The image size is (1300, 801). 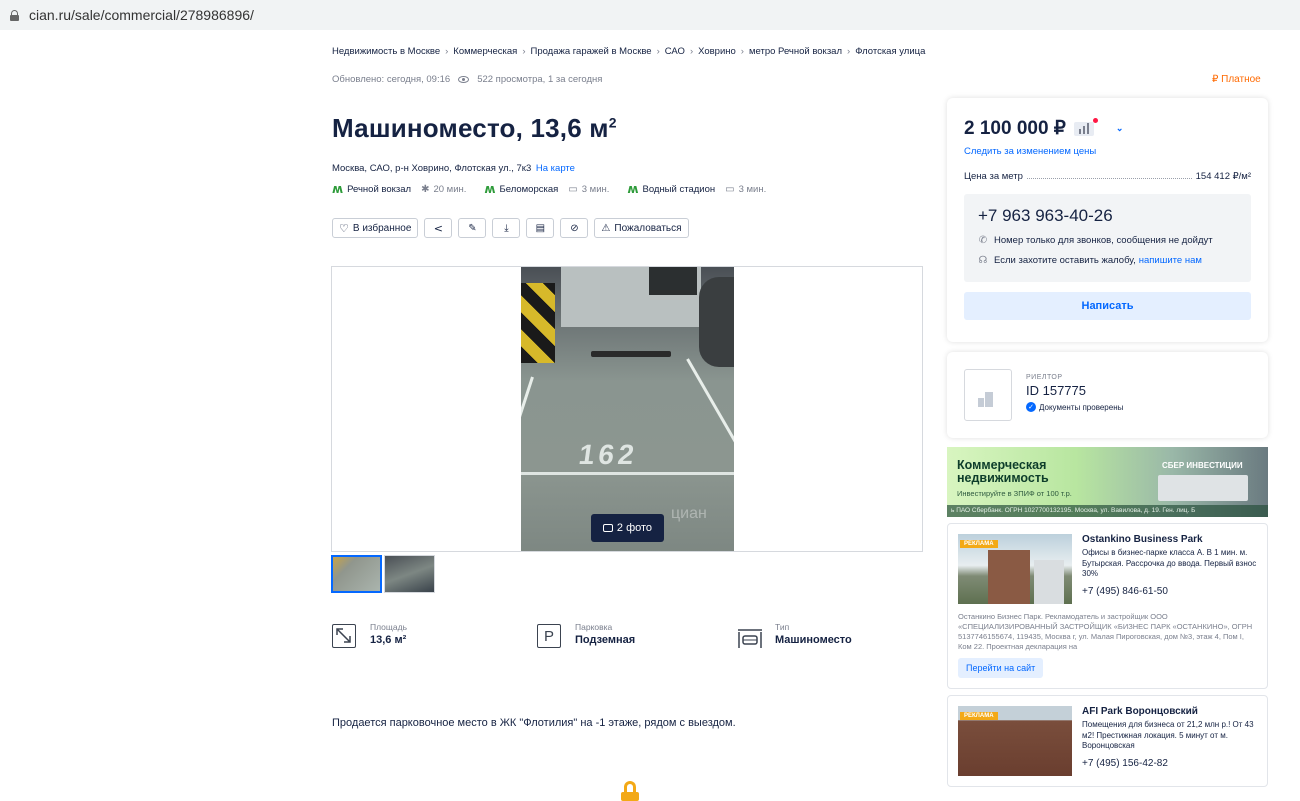 I want to click on download-icon: ⤓, so click(x=506, y=228).